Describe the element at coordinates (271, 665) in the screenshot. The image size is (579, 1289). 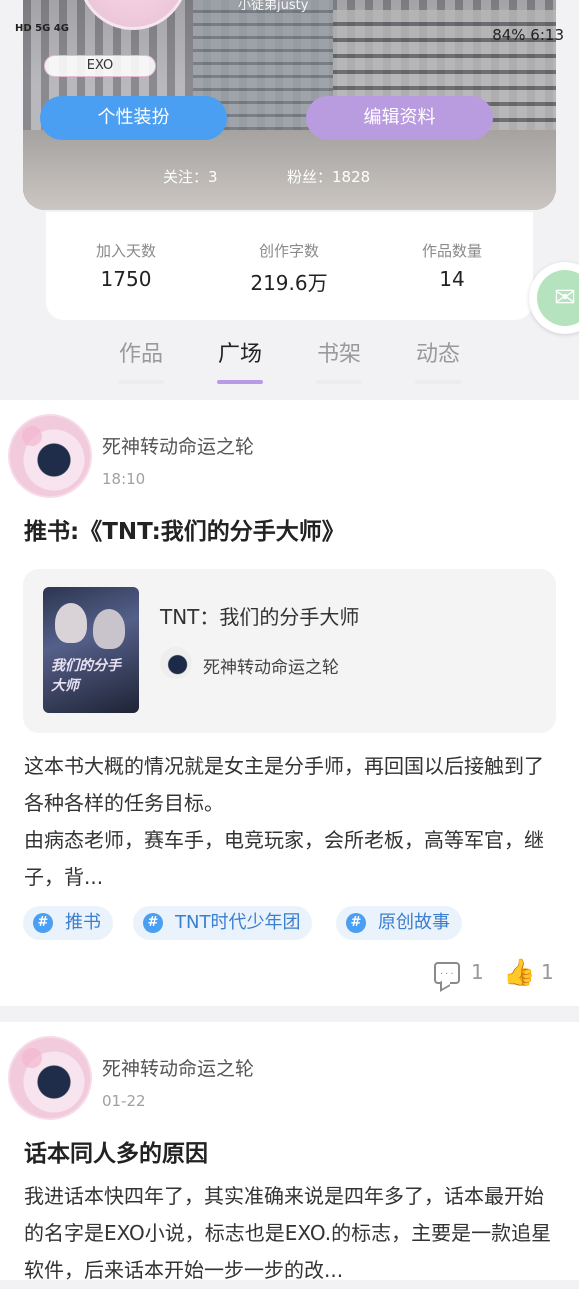
I see `book-author: 死神转动命运之轮` at that location.